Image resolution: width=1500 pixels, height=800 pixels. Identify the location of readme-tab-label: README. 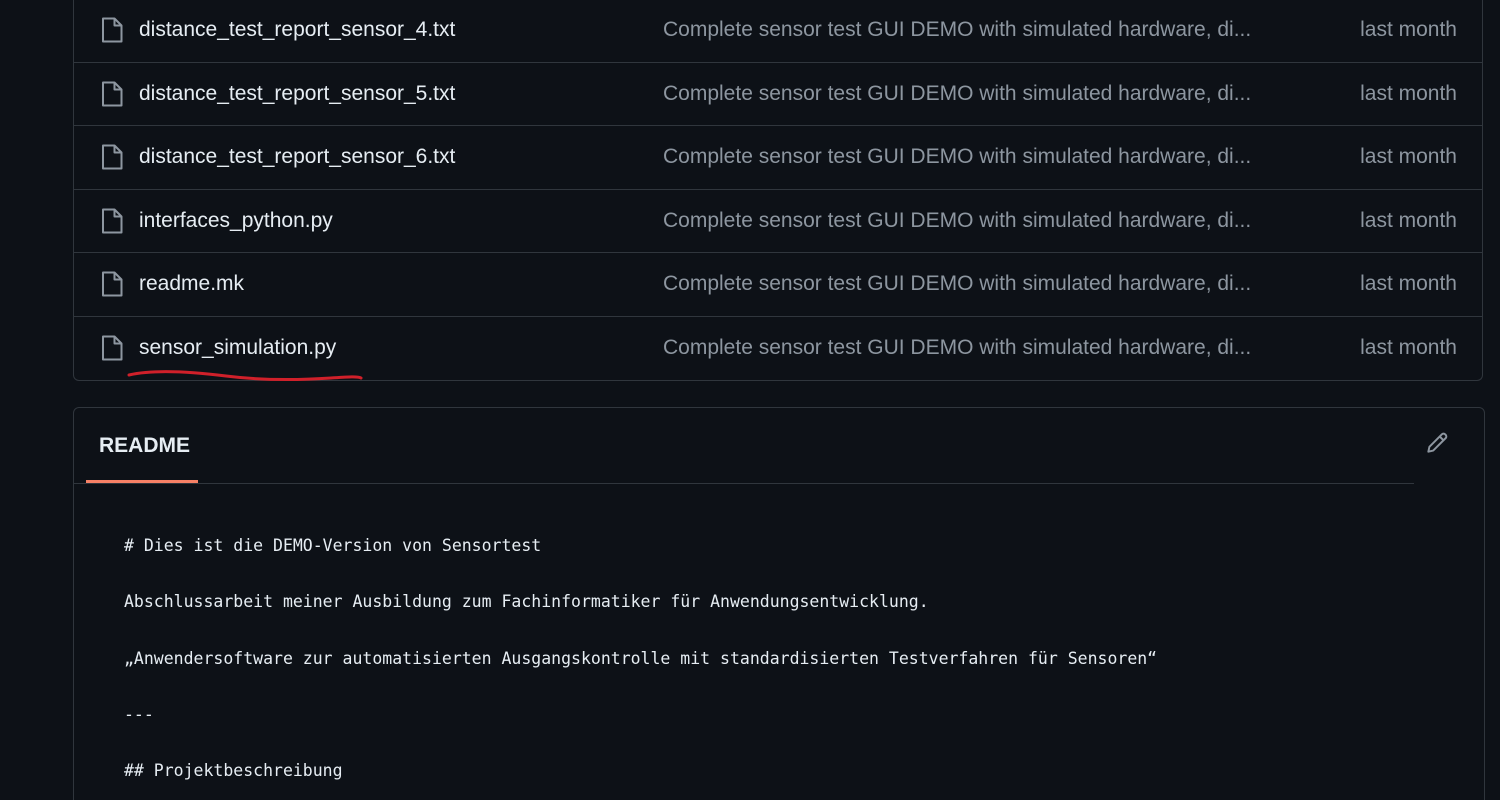
(145, 445).